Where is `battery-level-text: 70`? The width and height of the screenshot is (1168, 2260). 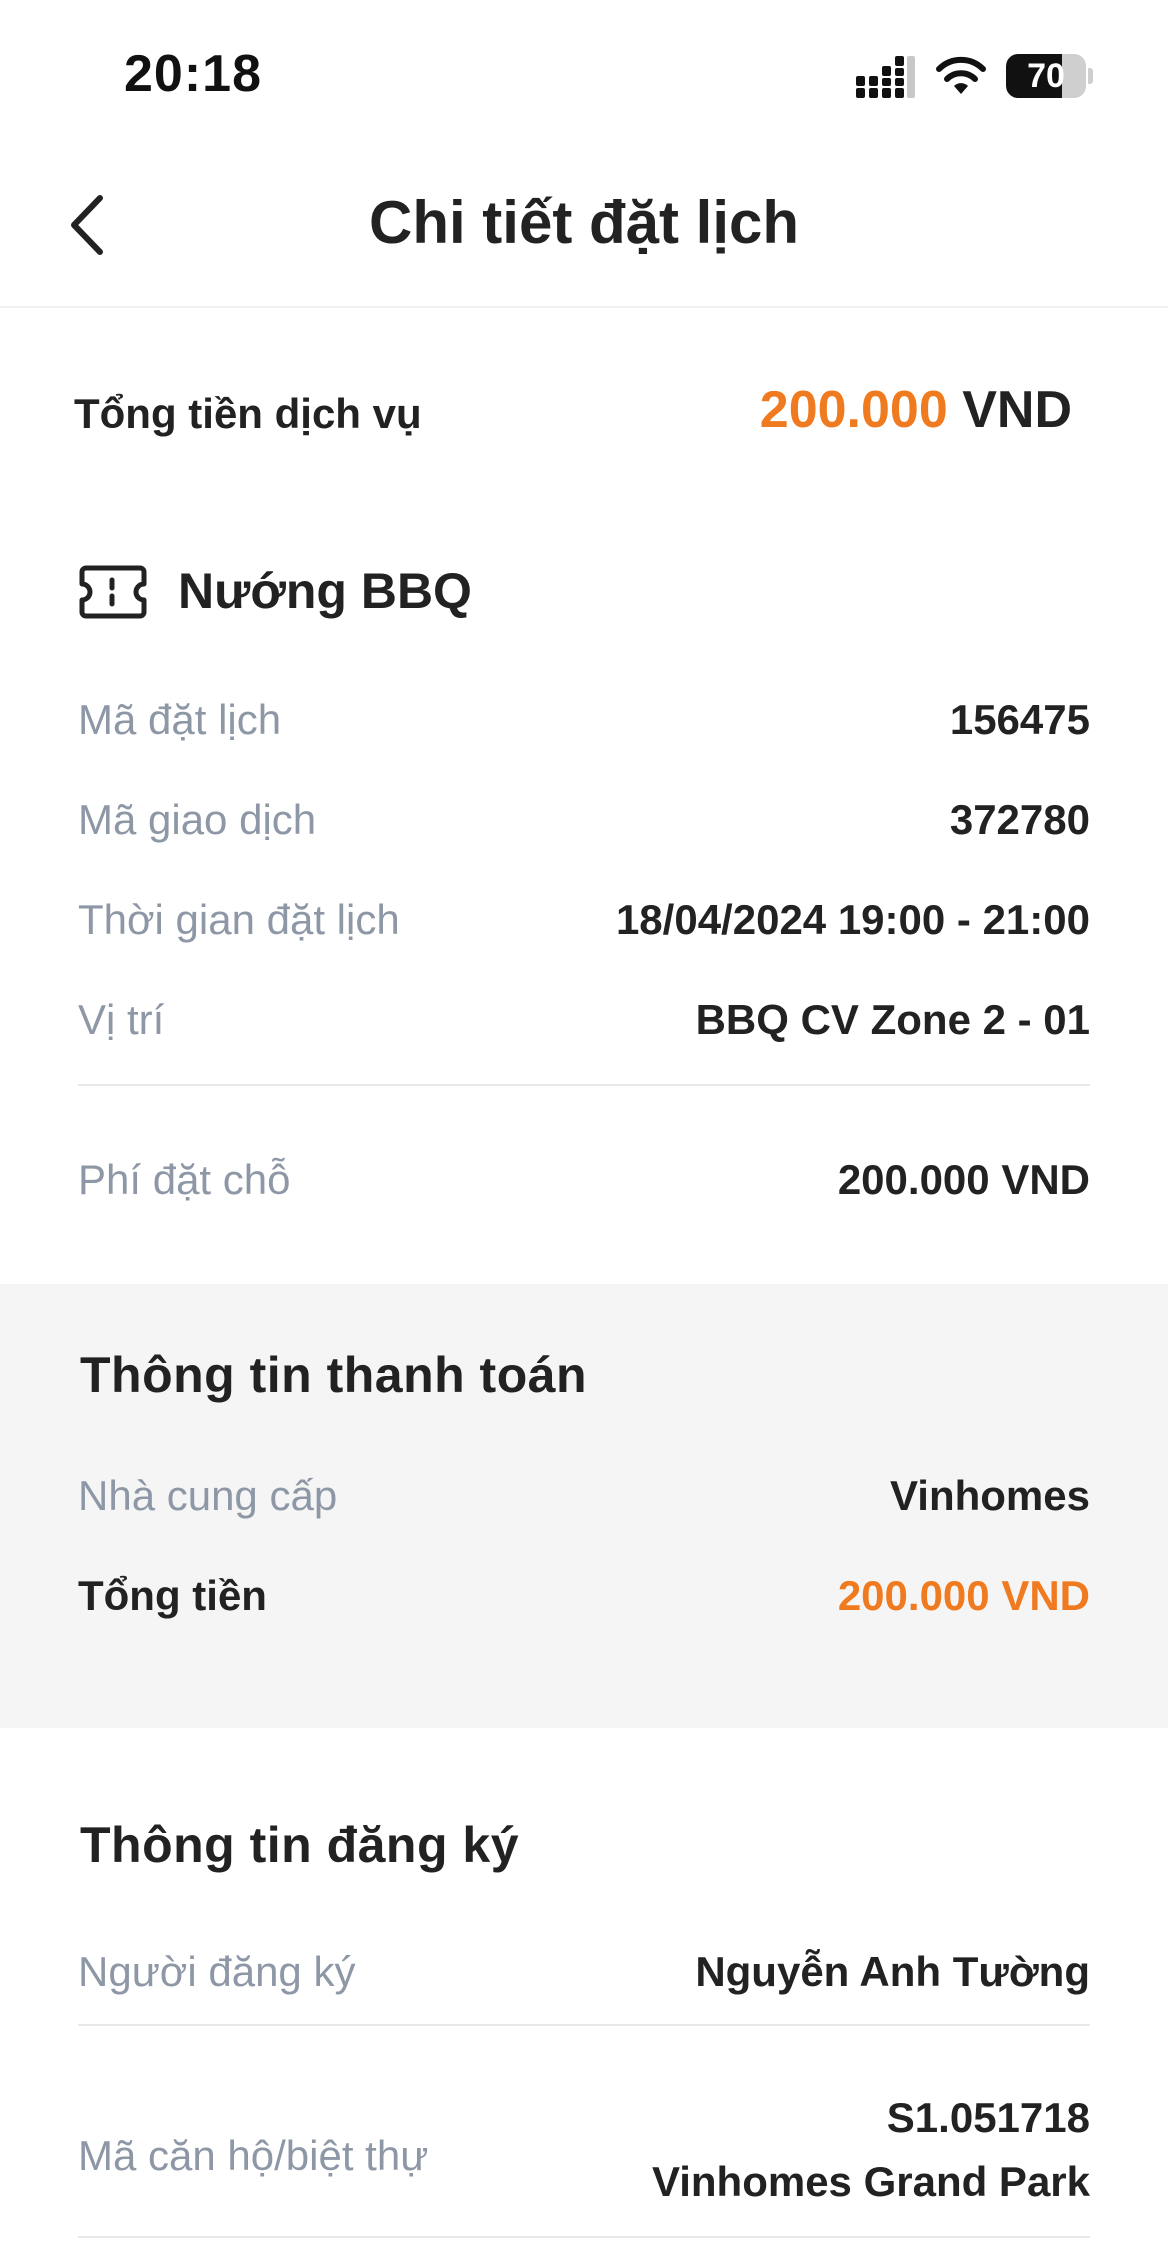
battery-level-text: 70 is located at coordinates (1046, 76).